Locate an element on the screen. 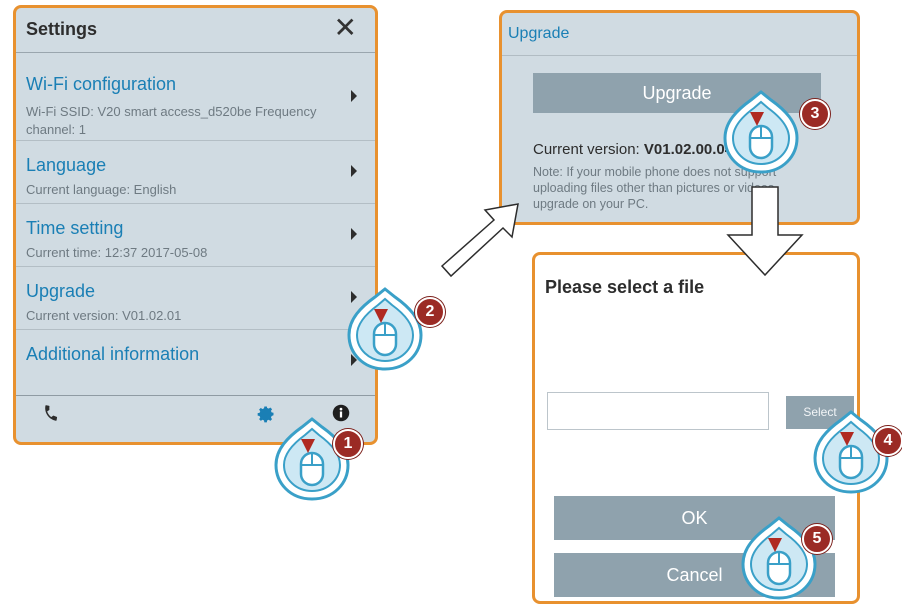 Image resolution: width=902 pixels, height=605 pixels. close-icon: ✕ is located at coordinates (345, 28).